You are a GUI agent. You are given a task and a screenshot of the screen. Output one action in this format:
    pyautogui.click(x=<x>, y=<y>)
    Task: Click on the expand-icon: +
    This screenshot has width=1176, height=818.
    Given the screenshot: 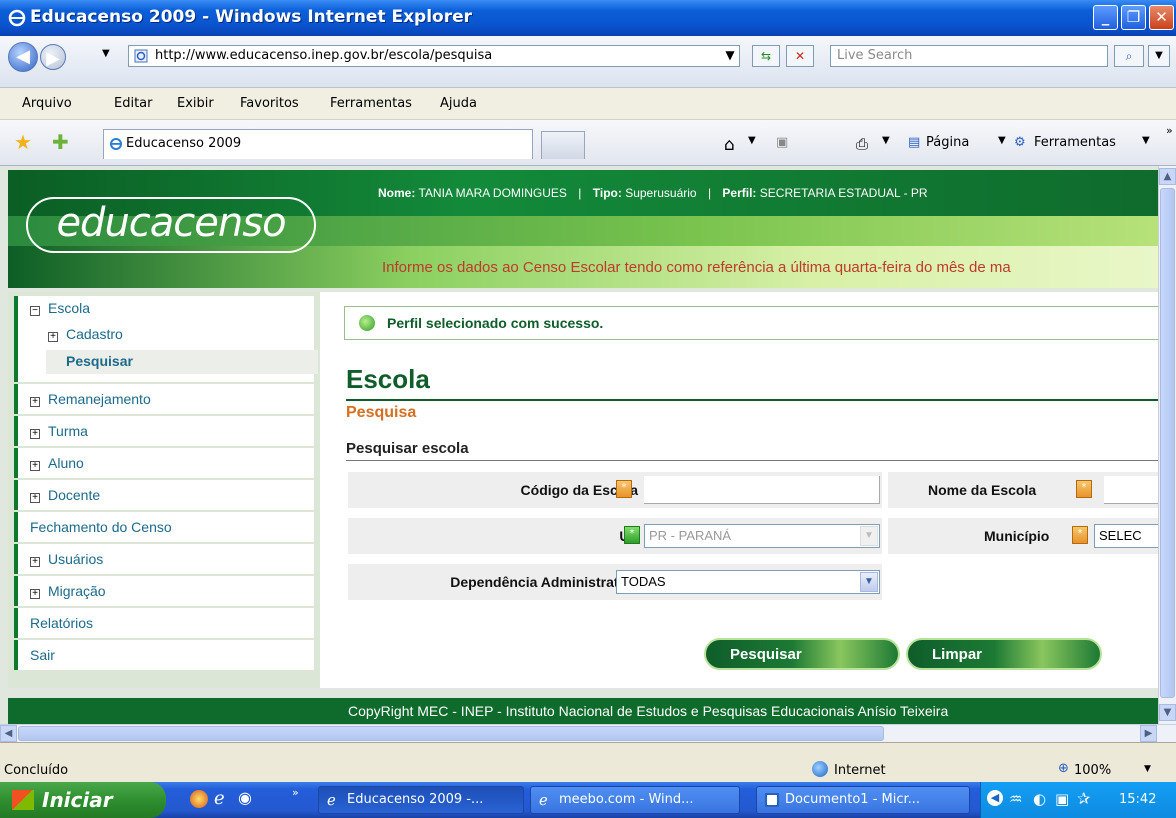 What is the action you would take?
    pyautogui.click(x=53, y=337)
    